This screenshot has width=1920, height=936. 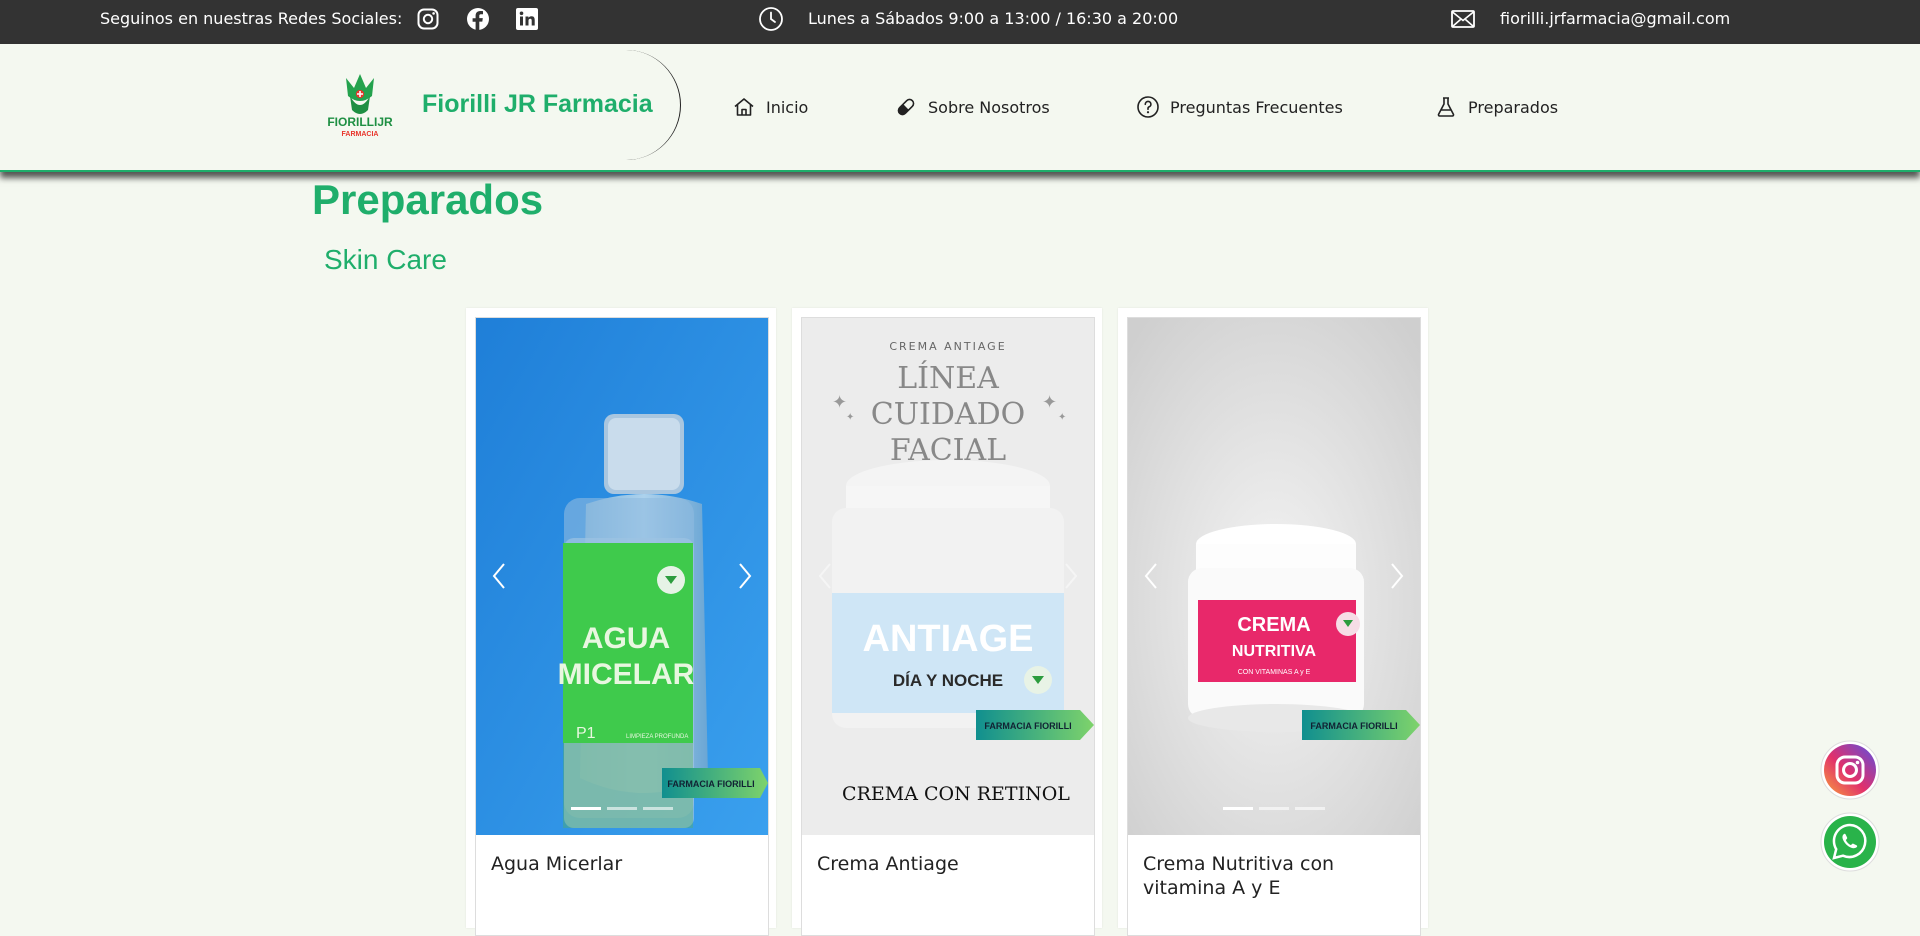 I want to click on label-line2: DÍA Y NOCHE, so click(x=948, y=680).